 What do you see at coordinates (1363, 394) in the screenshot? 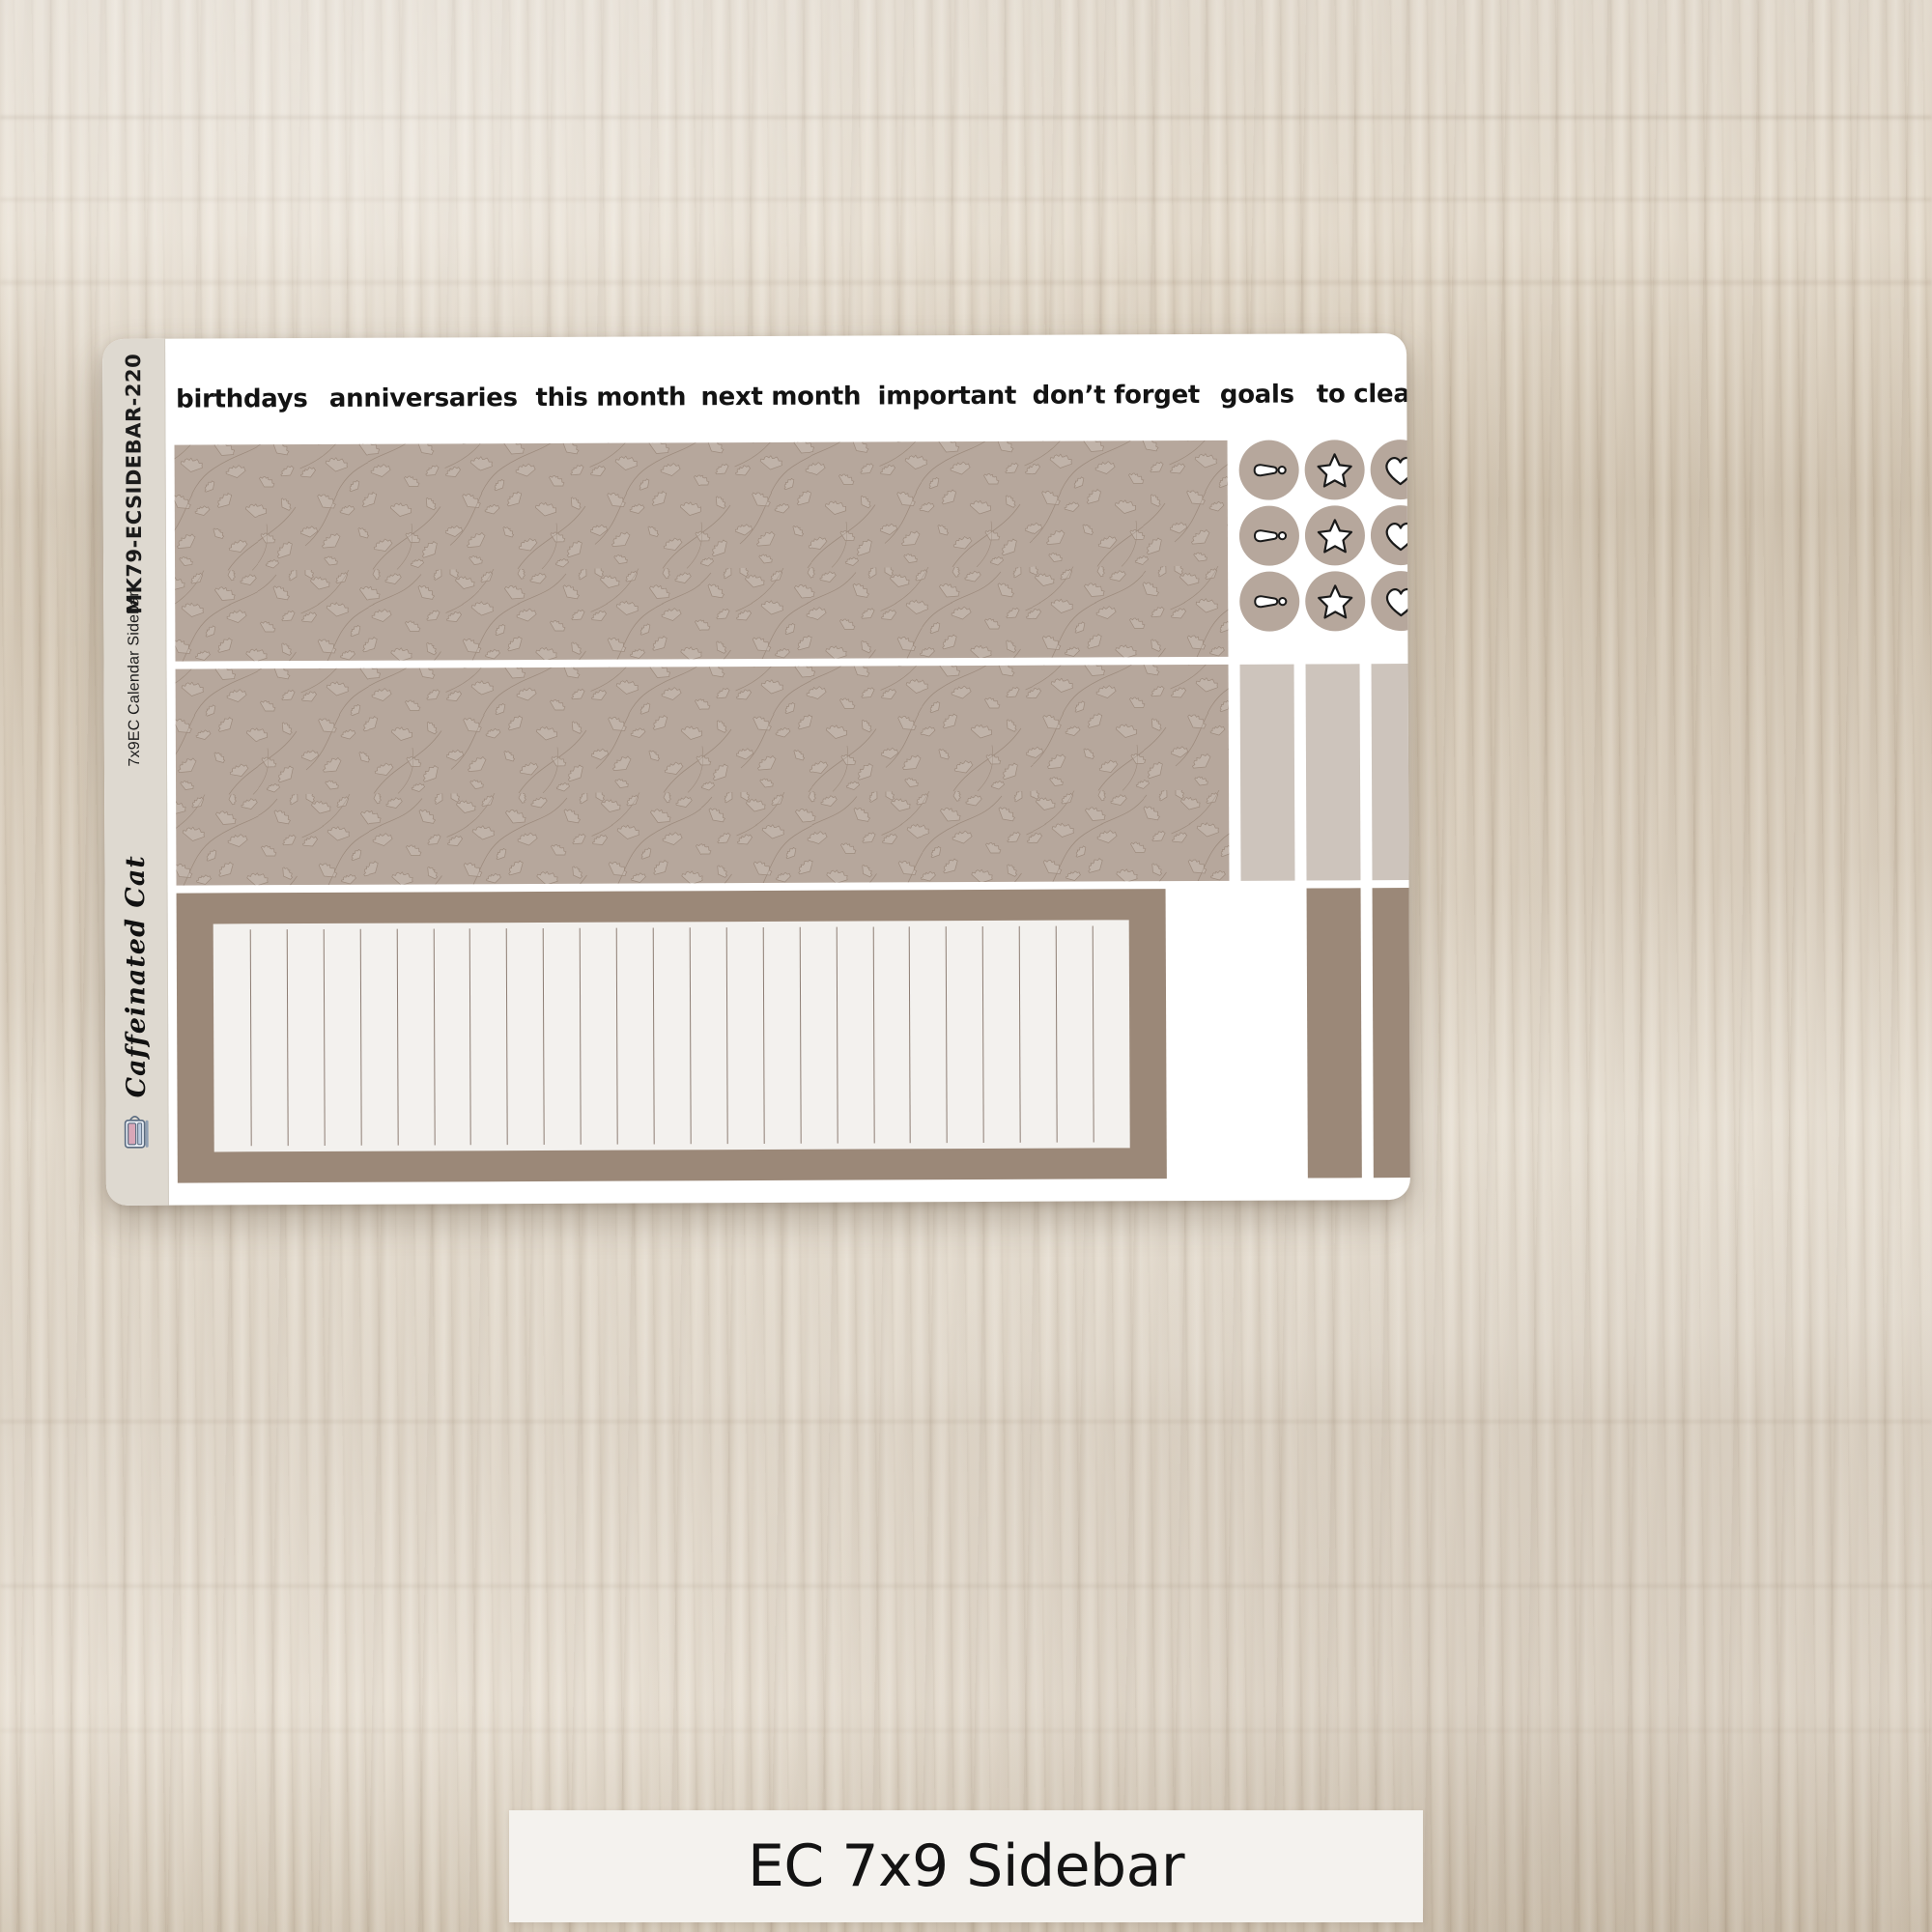
I see `header-label-to-clean: to clean` at bounding box center [1363, 394].